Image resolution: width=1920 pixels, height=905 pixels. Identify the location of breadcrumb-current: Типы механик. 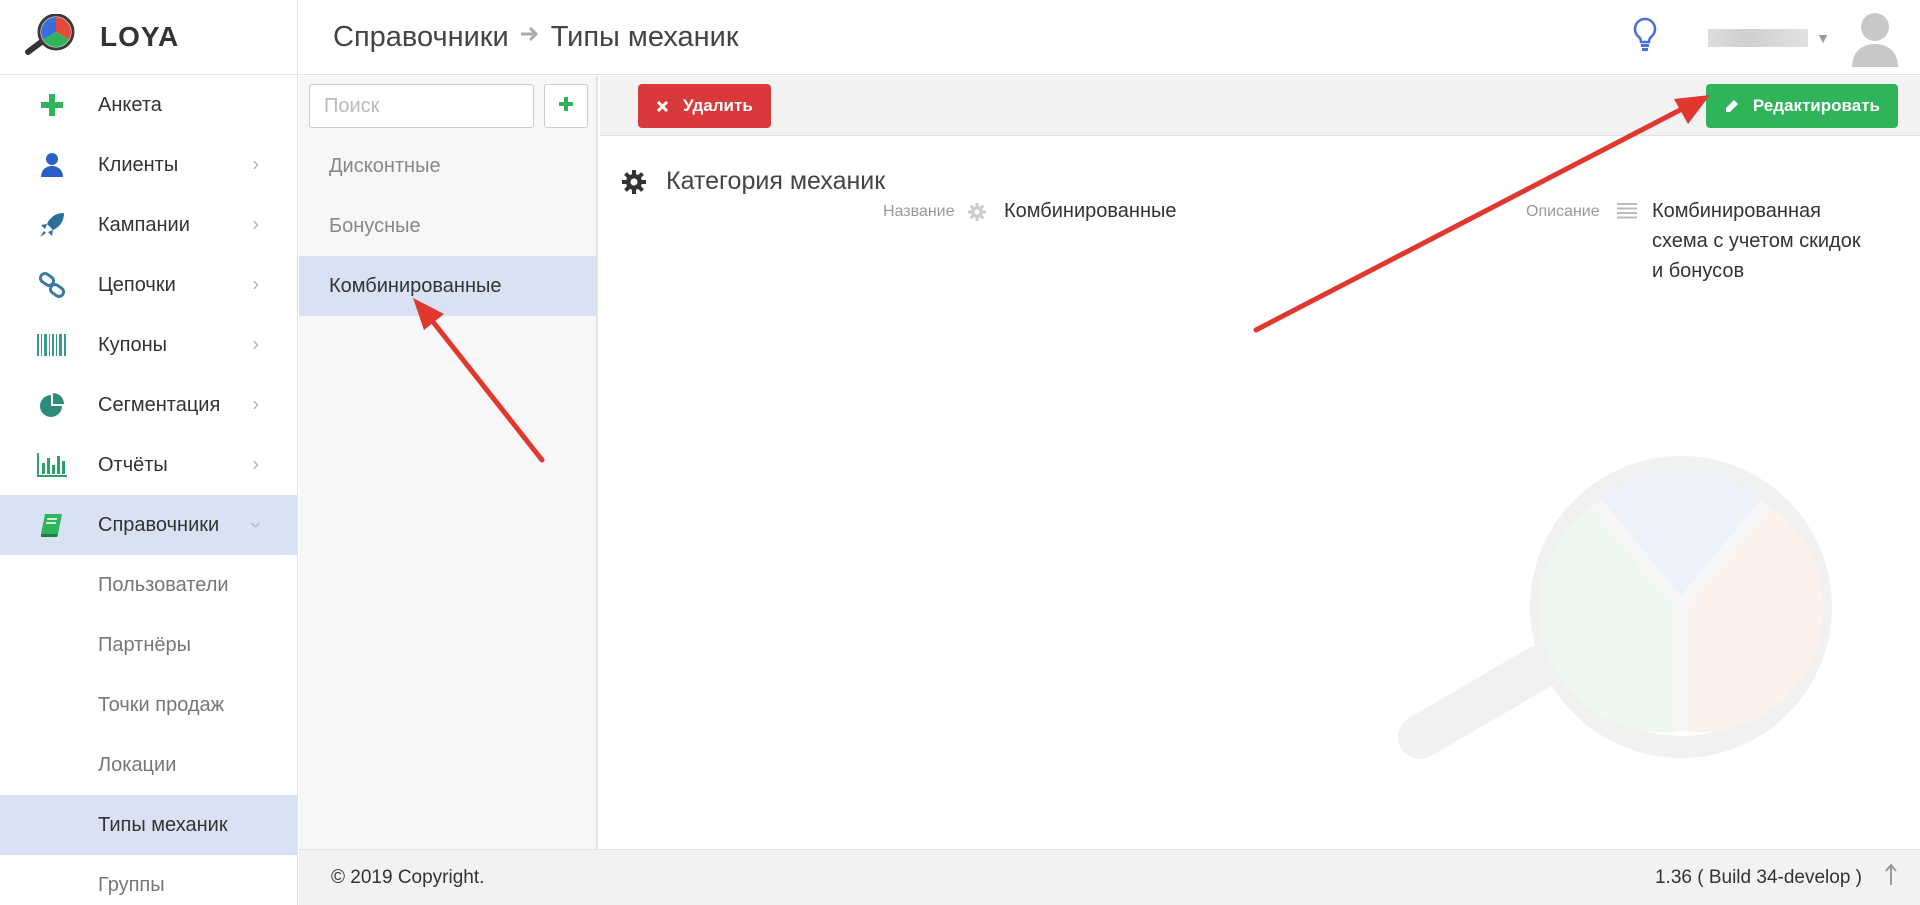
(644, 36).